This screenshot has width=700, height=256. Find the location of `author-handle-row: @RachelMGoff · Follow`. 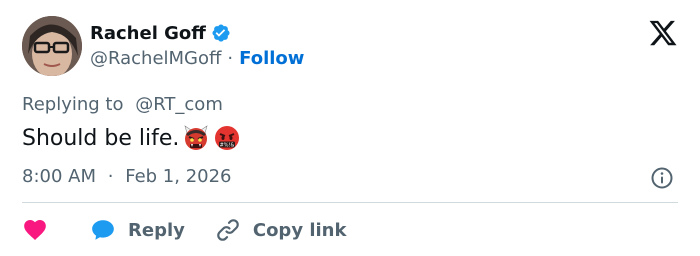

author-handle-row: @RachelMGoff · Follow is located at coordinates (197, 58).